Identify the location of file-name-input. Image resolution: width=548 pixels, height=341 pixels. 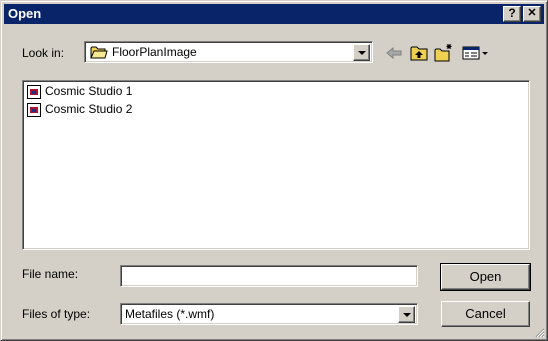
(269, 276).